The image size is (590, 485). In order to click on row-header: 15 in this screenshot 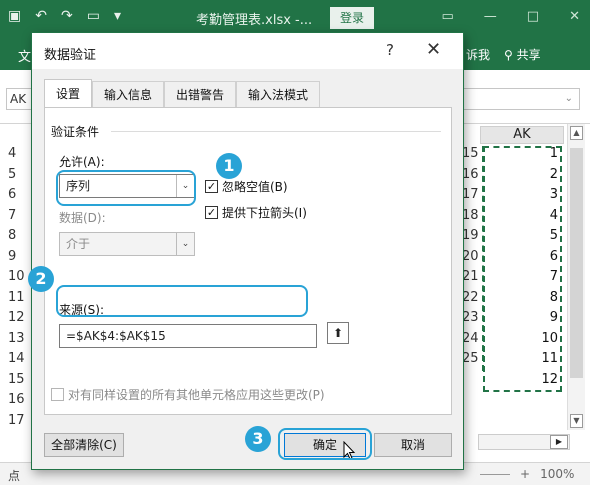, I will do `click(16, 379)`.